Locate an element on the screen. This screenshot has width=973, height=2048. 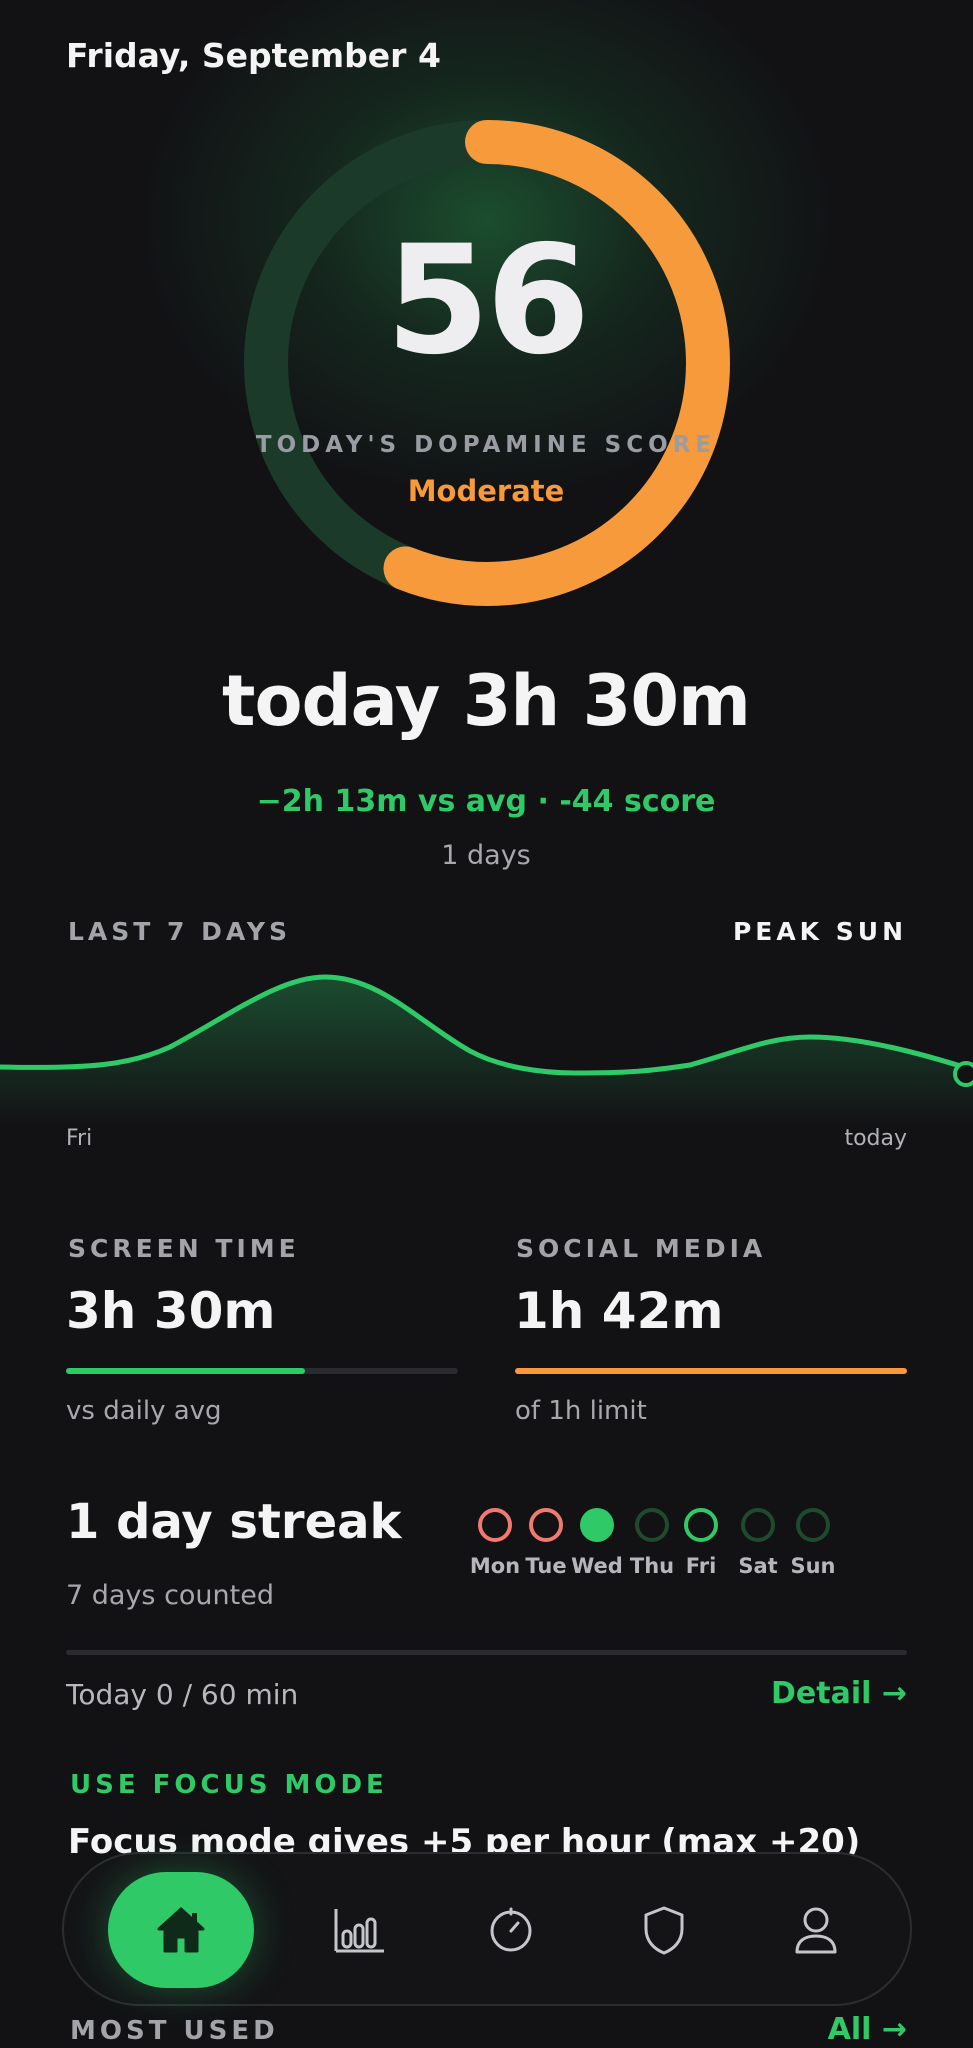
home-icon is located at coordinates (181, 1930).